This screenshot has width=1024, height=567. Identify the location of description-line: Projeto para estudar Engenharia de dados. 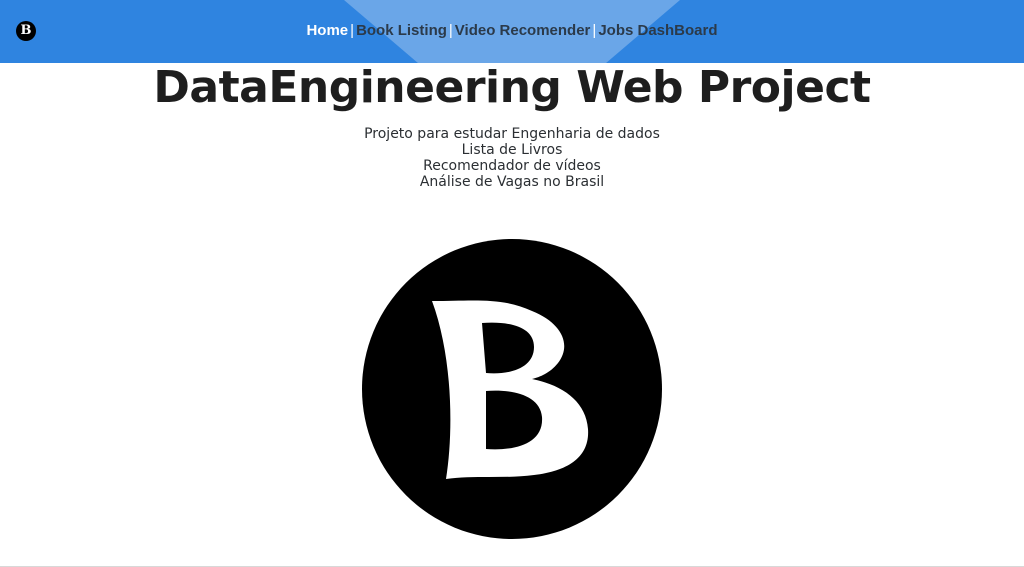
(512, 134).